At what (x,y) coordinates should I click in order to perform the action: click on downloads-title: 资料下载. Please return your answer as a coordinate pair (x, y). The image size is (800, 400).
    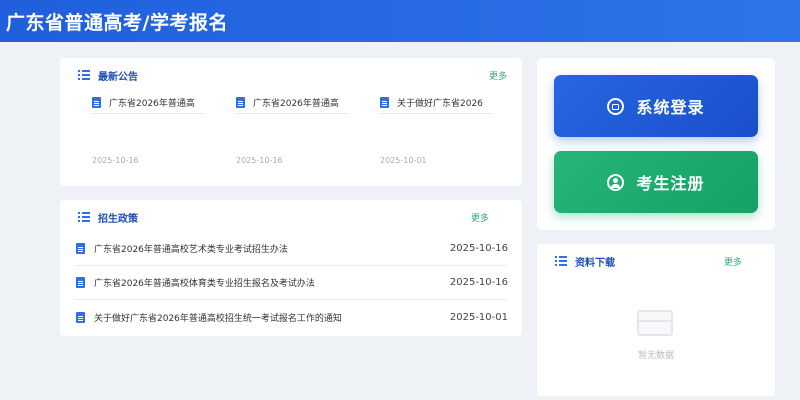
    Looking at the image, I should click on (595, 263).